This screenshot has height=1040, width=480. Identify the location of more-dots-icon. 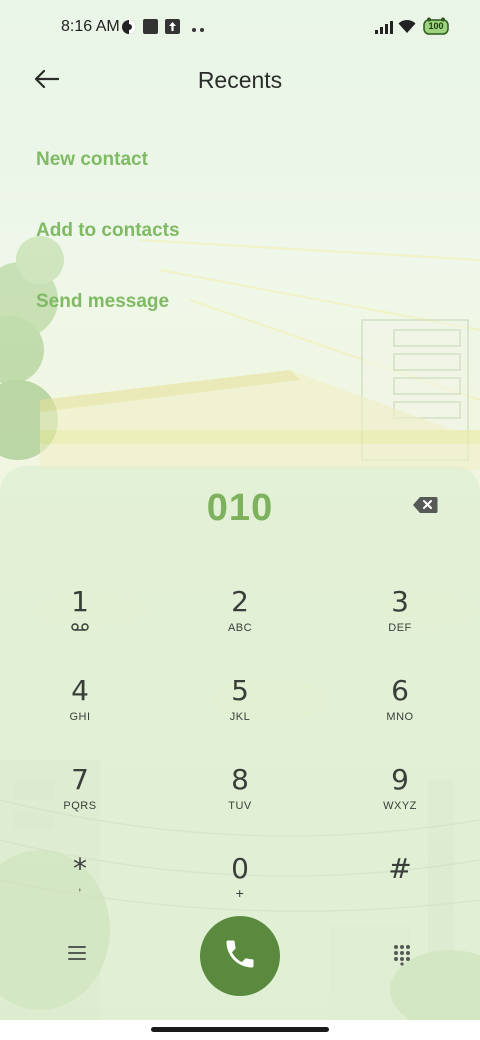
(198, 30).